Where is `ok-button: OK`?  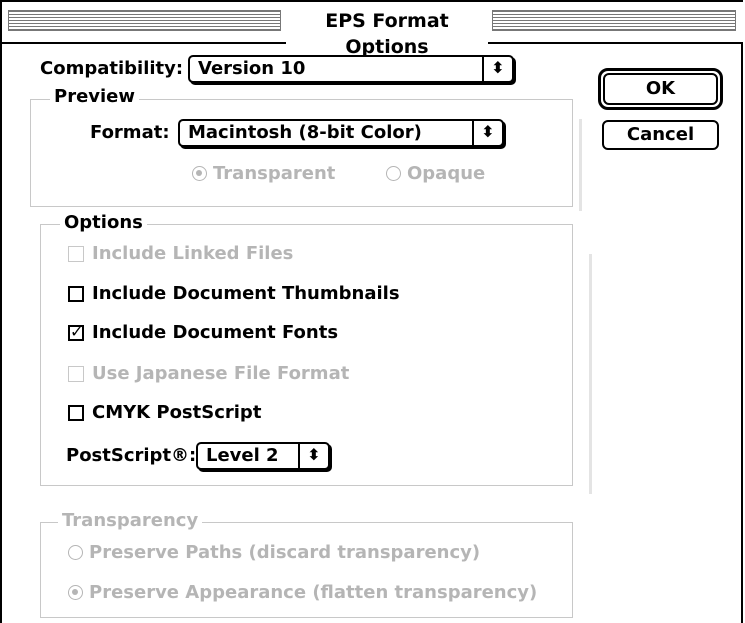 ok-button: OK is located at coordinates (660, 89).